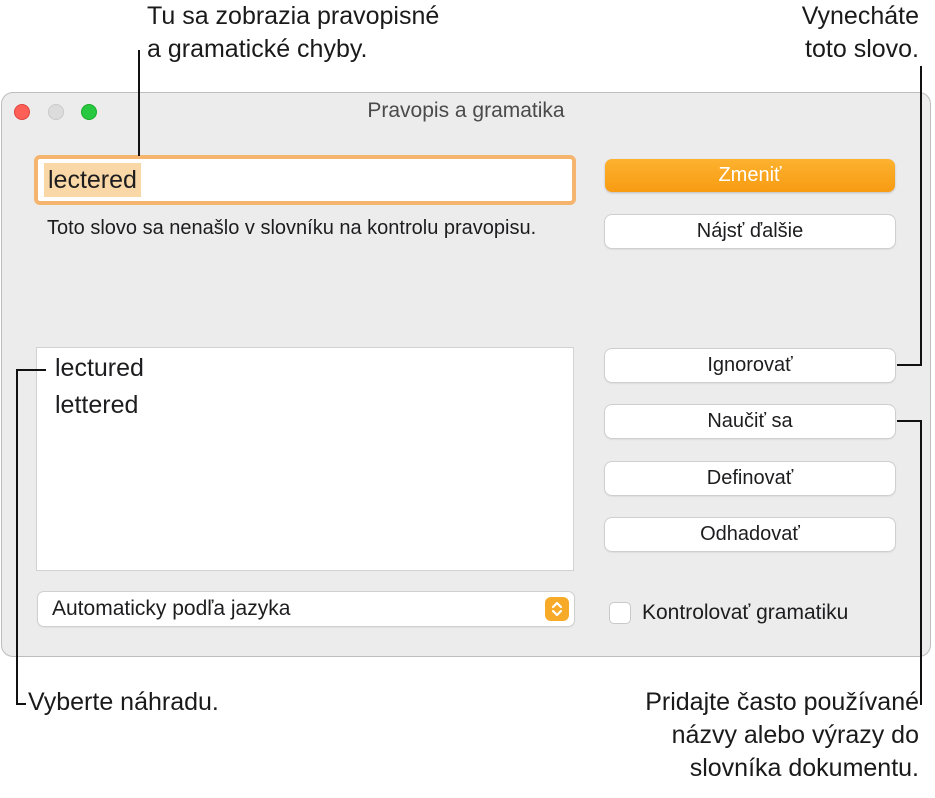 Image resolution: width=935 pixels, height=798 pixels. I want to click on language-select-value: Automaticky podľa jazyka, so click(171, 608).